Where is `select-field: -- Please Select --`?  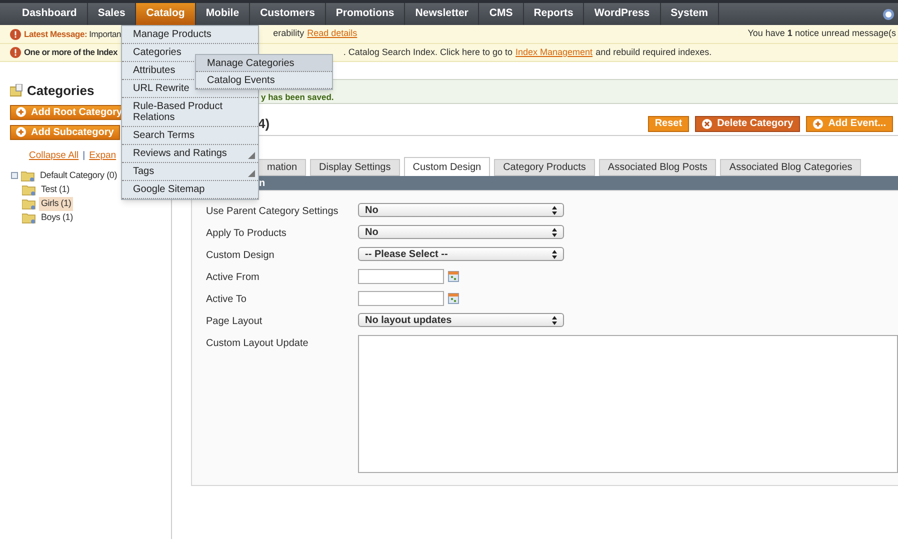
select-field: -- Please Select -- is located at coordinates (461, 254).